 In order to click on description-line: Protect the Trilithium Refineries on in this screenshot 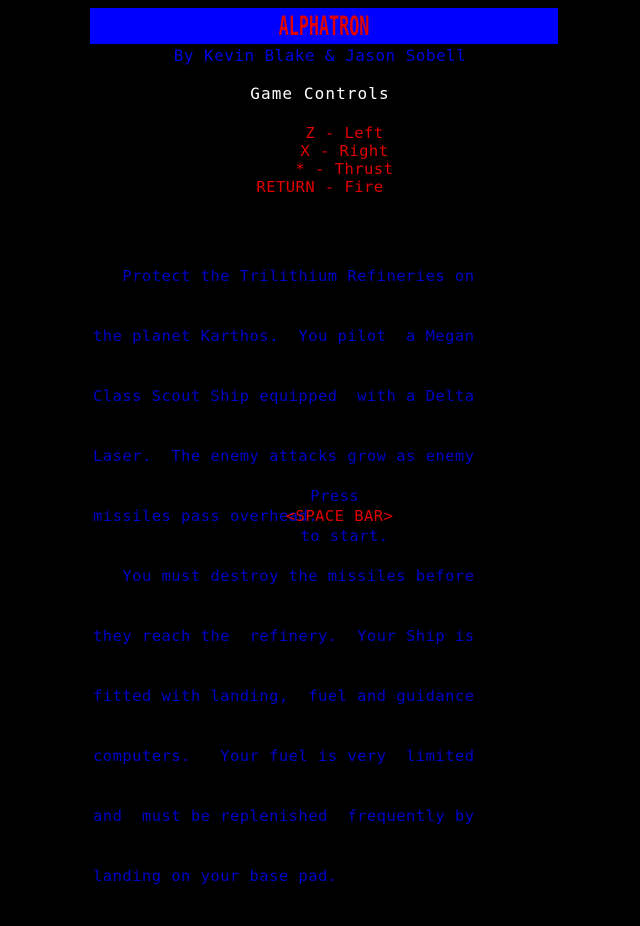, I will do `click(284, 276)`.